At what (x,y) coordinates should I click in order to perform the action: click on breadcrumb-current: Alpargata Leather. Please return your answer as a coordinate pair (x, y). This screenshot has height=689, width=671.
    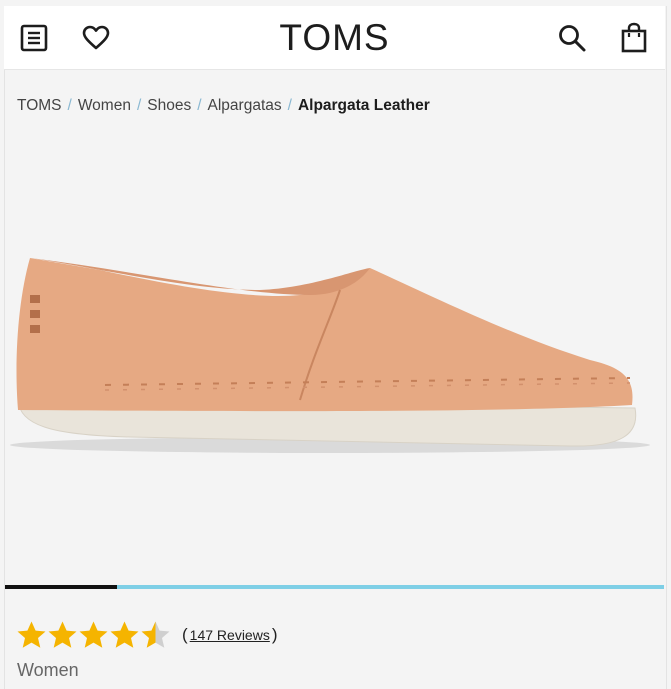
    Looking at the image, I should click on (363, 105).